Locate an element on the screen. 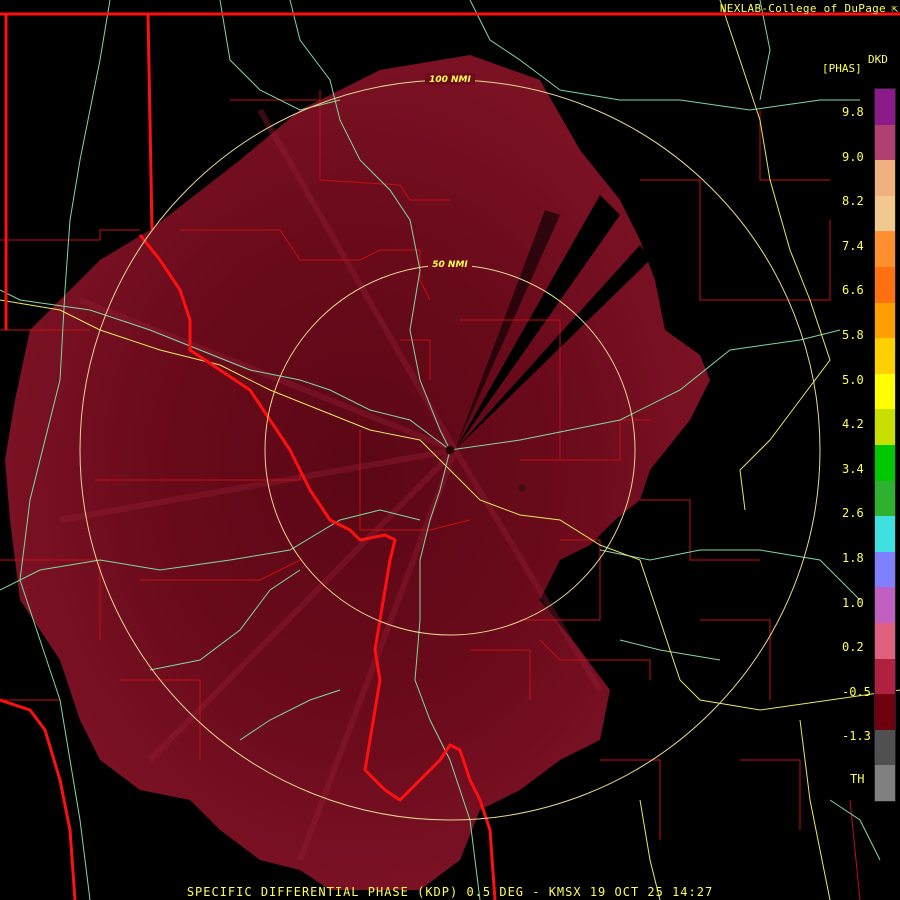 The width and height of the screenshot is (900, 900). radar-site-marker is located at coordinates (450, 450).